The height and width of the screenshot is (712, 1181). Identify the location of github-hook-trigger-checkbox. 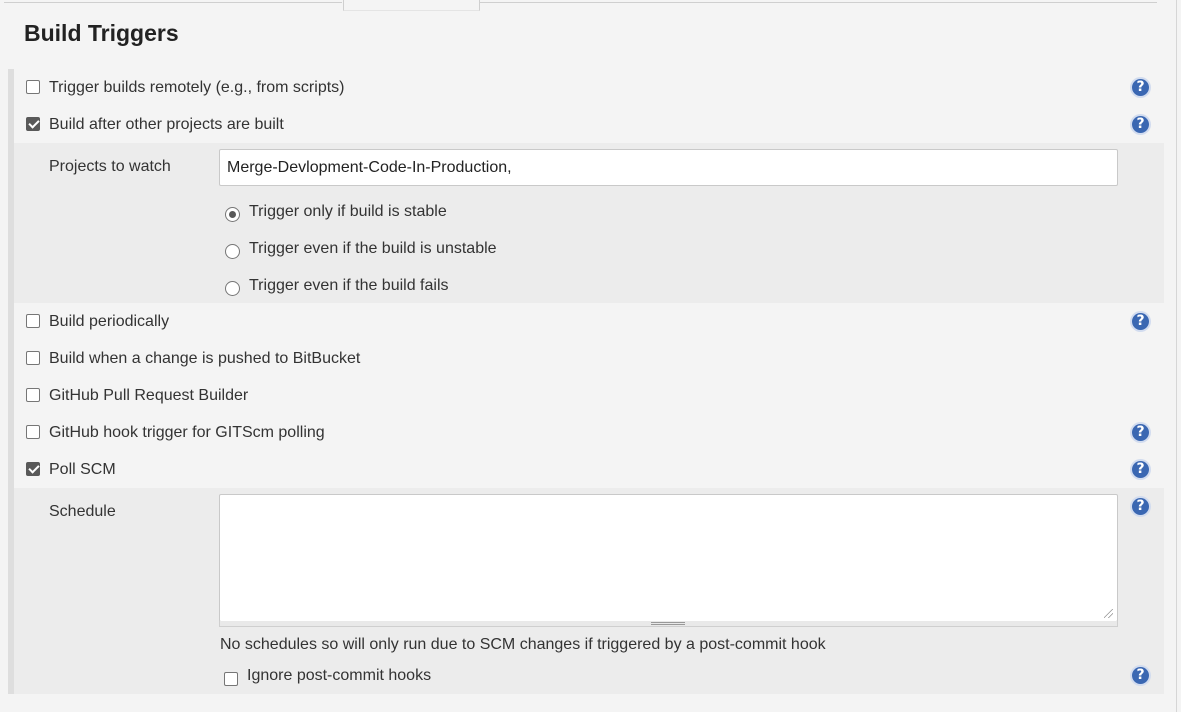
(33, 432).